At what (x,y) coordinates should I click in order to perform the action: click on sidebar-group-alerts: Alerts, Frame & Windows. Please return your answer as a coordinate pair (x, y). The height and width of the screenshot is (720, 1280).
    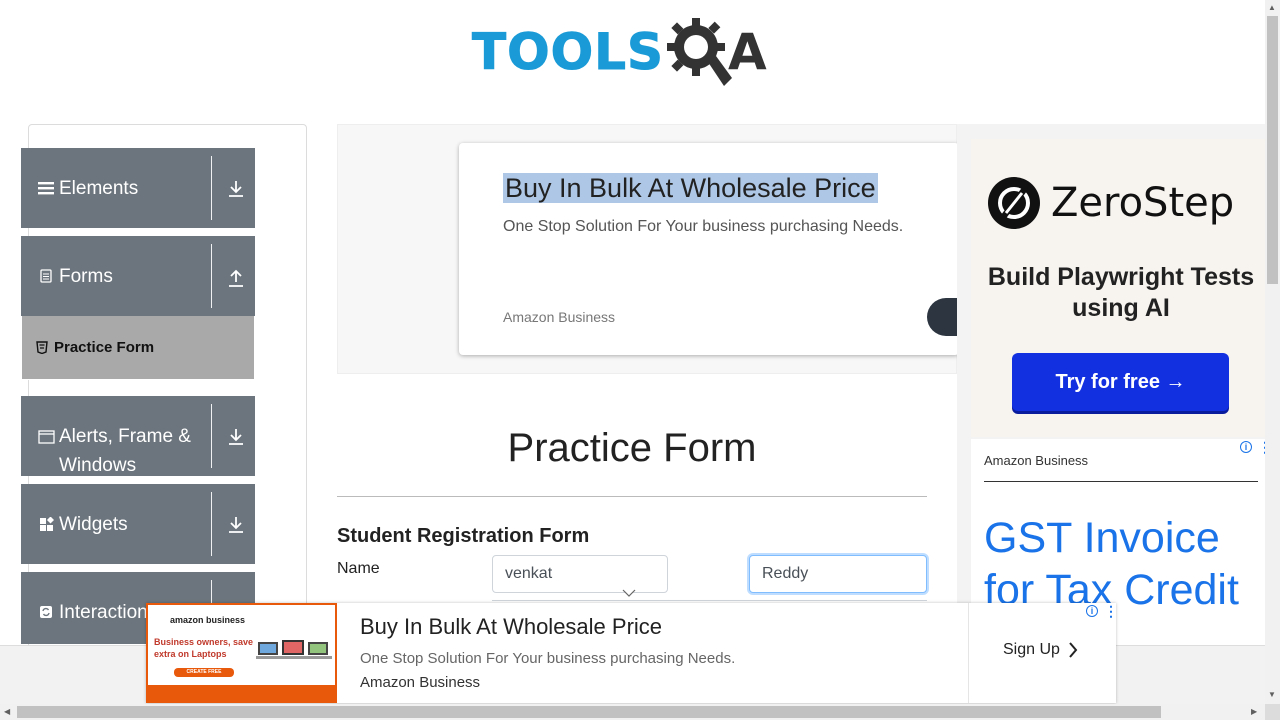
    Looking at the image, I should click on (138, 436).